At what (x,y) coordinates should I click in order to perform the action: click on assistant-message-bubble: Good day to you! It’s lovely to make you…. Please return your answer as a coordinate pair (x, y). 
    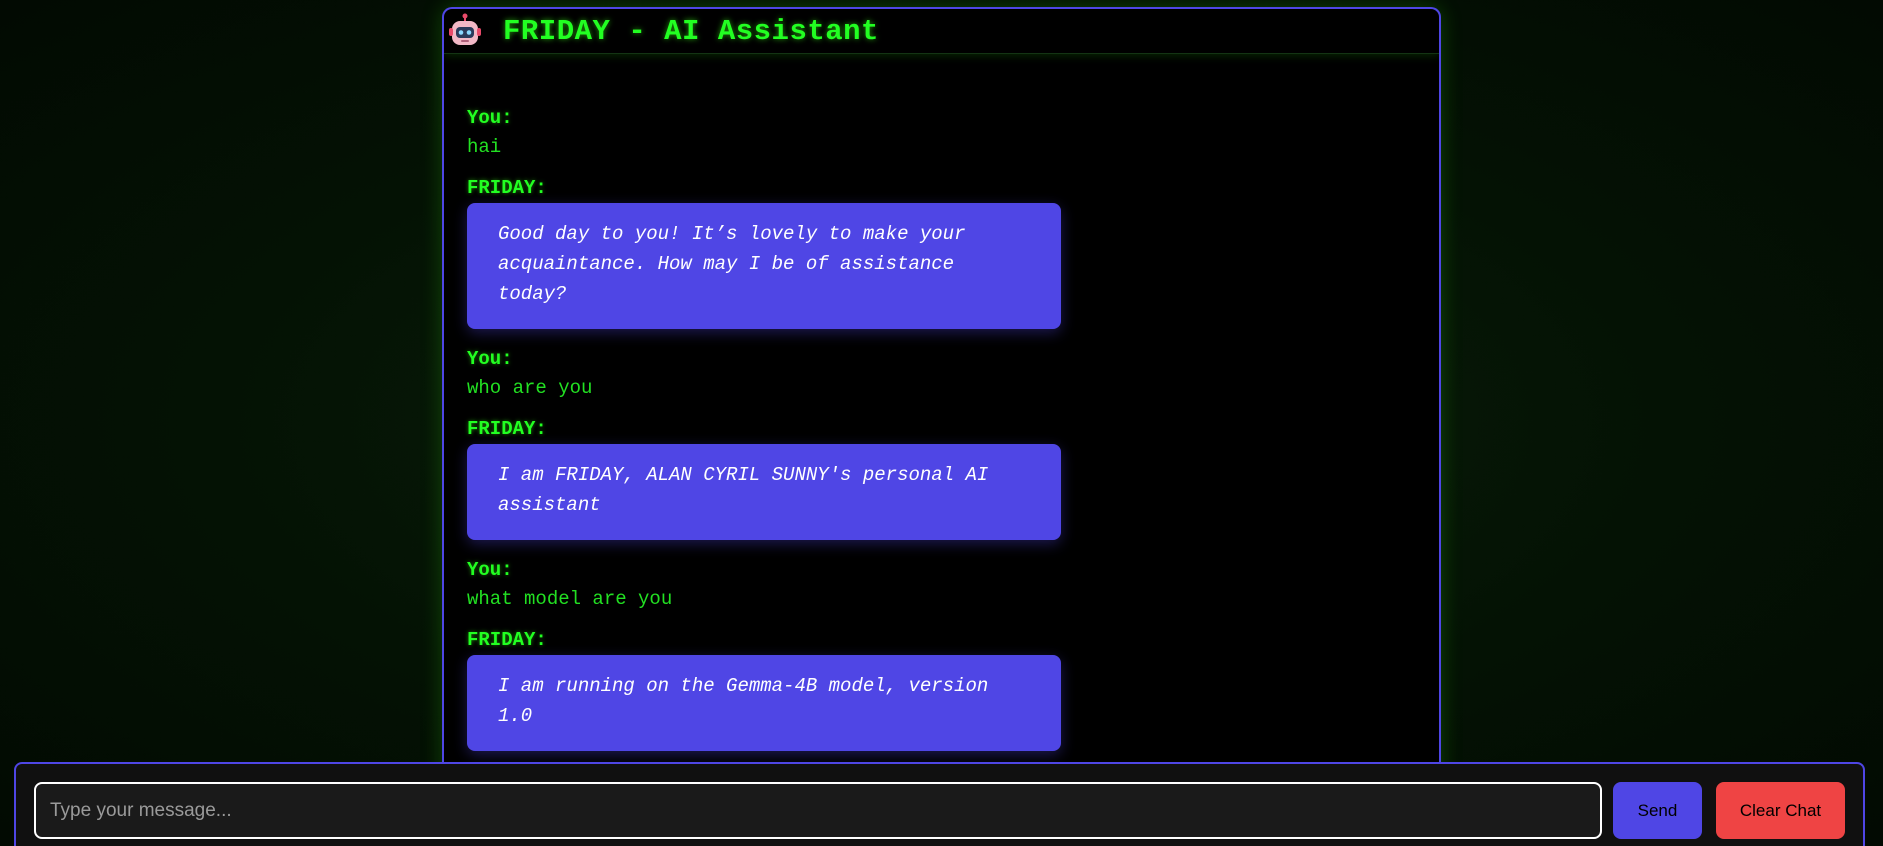
    Looking at the image, I should click on (764, 266).